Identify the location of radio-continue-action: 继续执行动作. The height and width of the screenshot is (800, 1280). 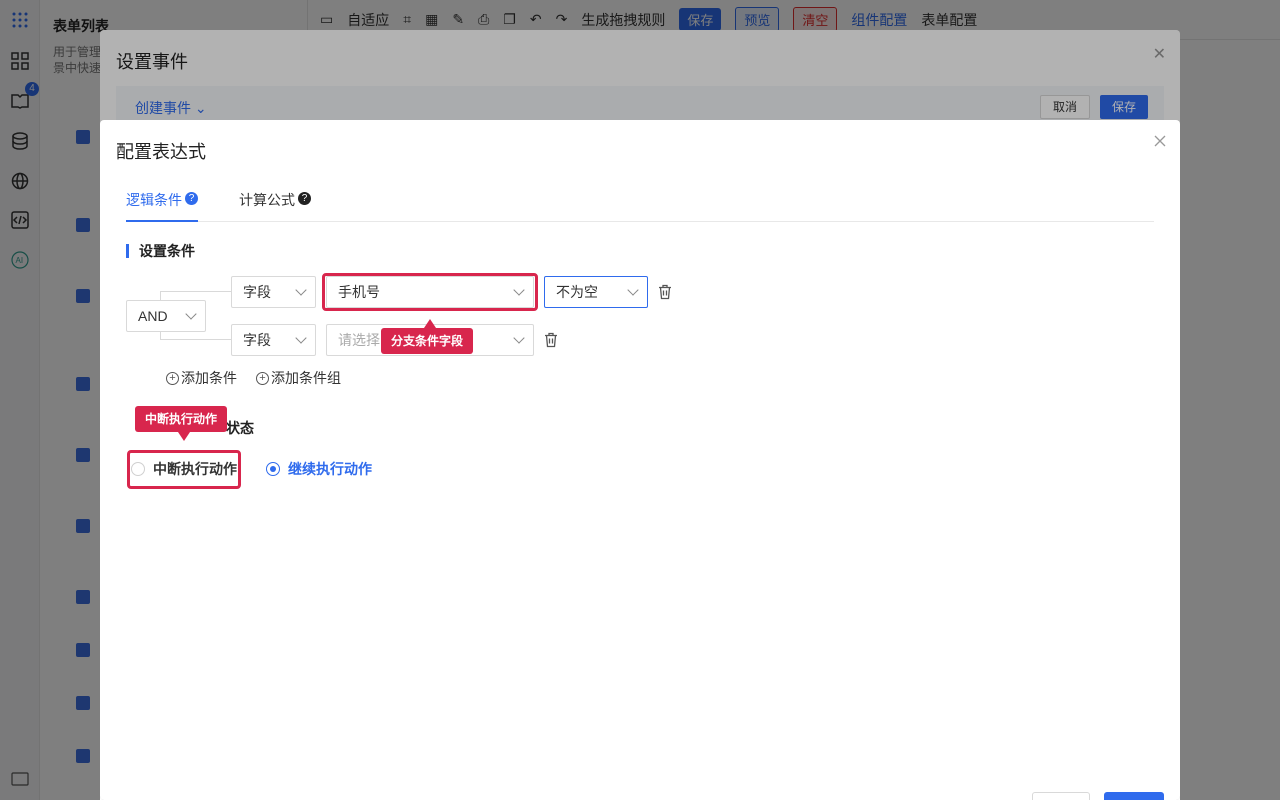
(319, 469).